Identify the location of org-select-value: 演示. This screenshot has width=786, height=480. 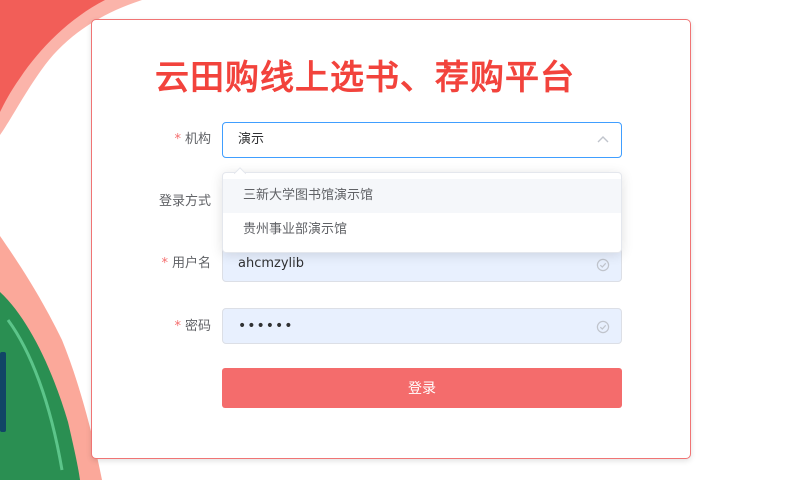
(251, 139).